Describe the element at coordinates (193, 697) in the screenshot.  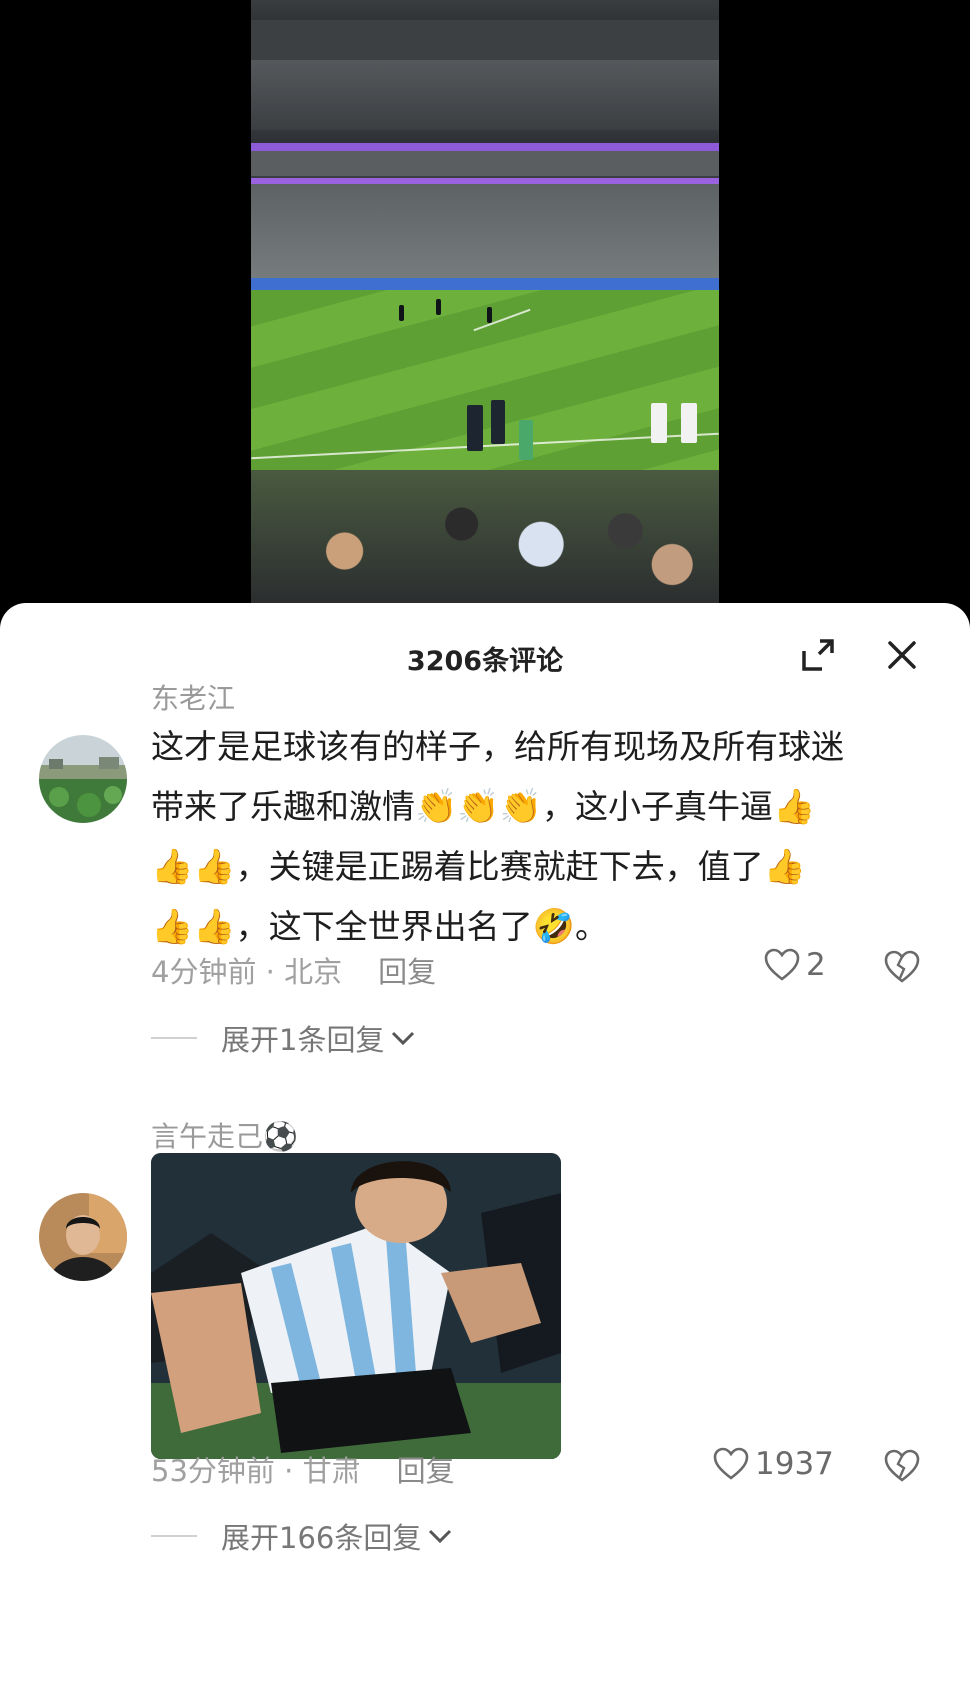
I see `comment-username: 东老江` at that location.